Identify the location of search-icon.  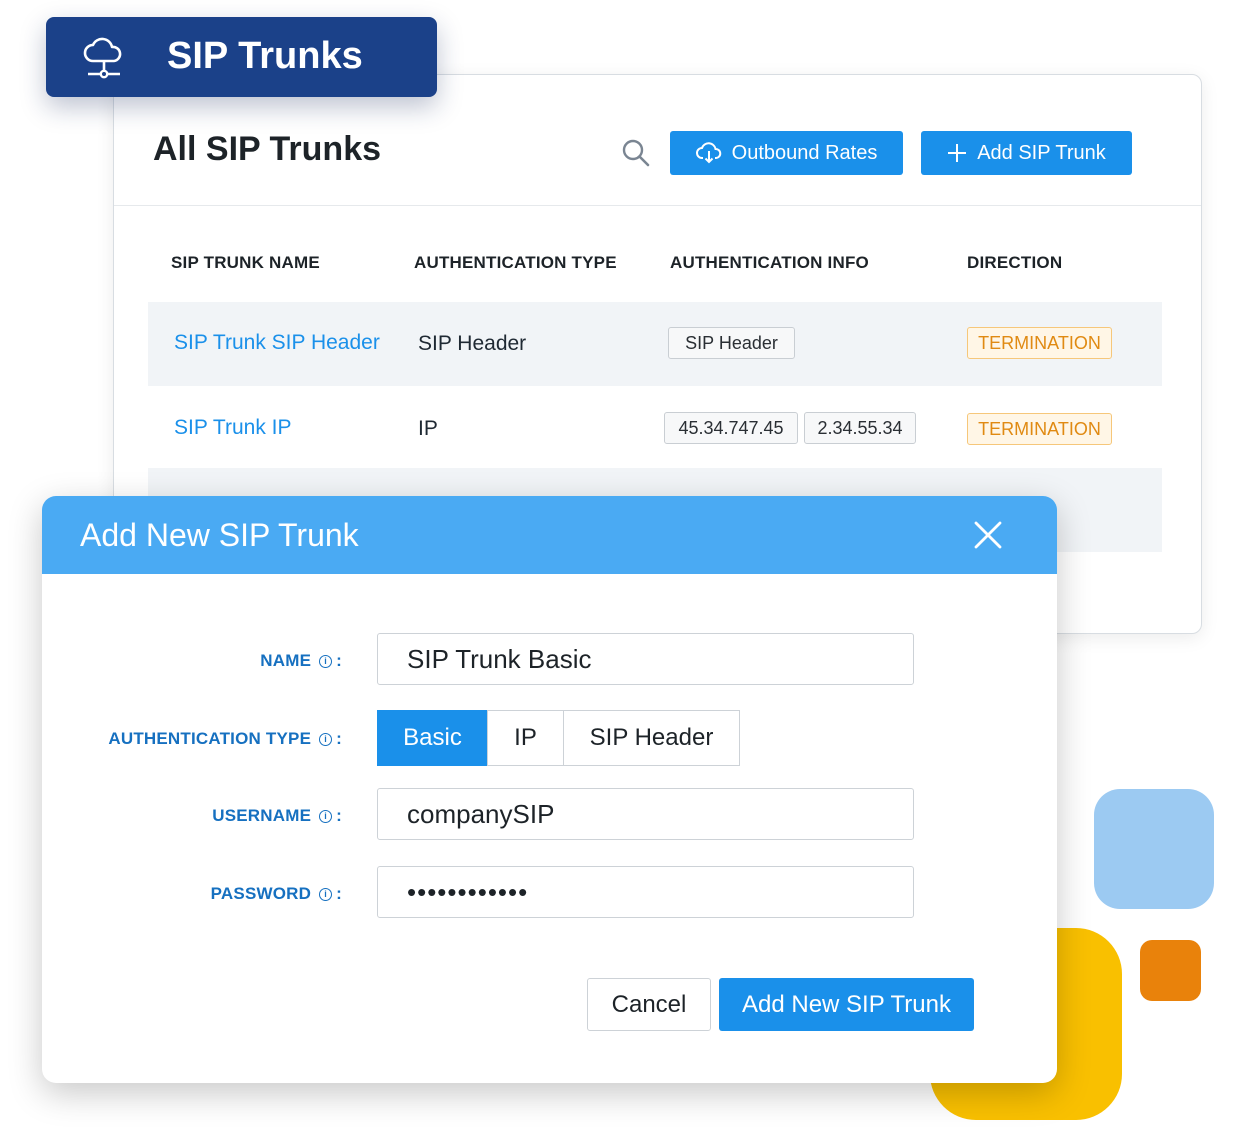
(636, 153).